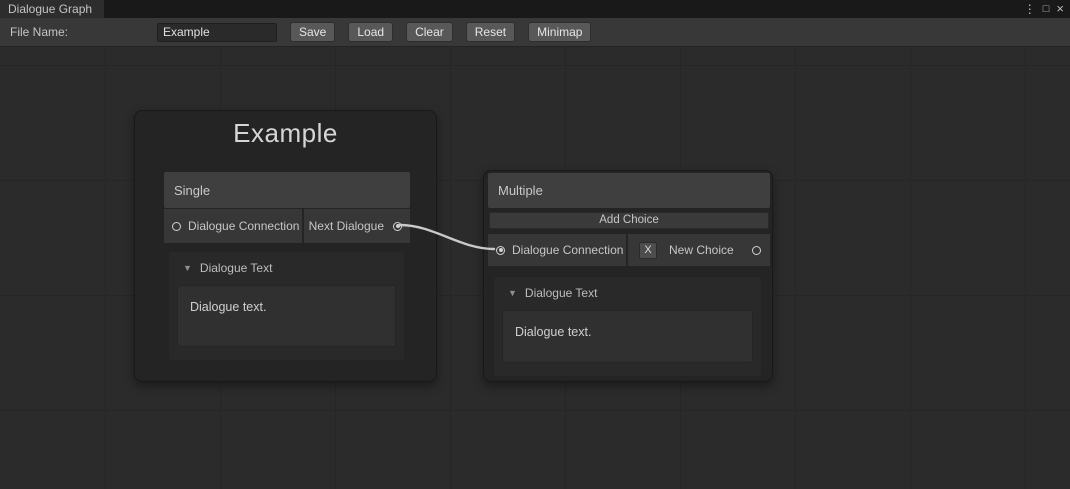  I want to click on choice-port-cell: X New Choice, so click(699, 250).